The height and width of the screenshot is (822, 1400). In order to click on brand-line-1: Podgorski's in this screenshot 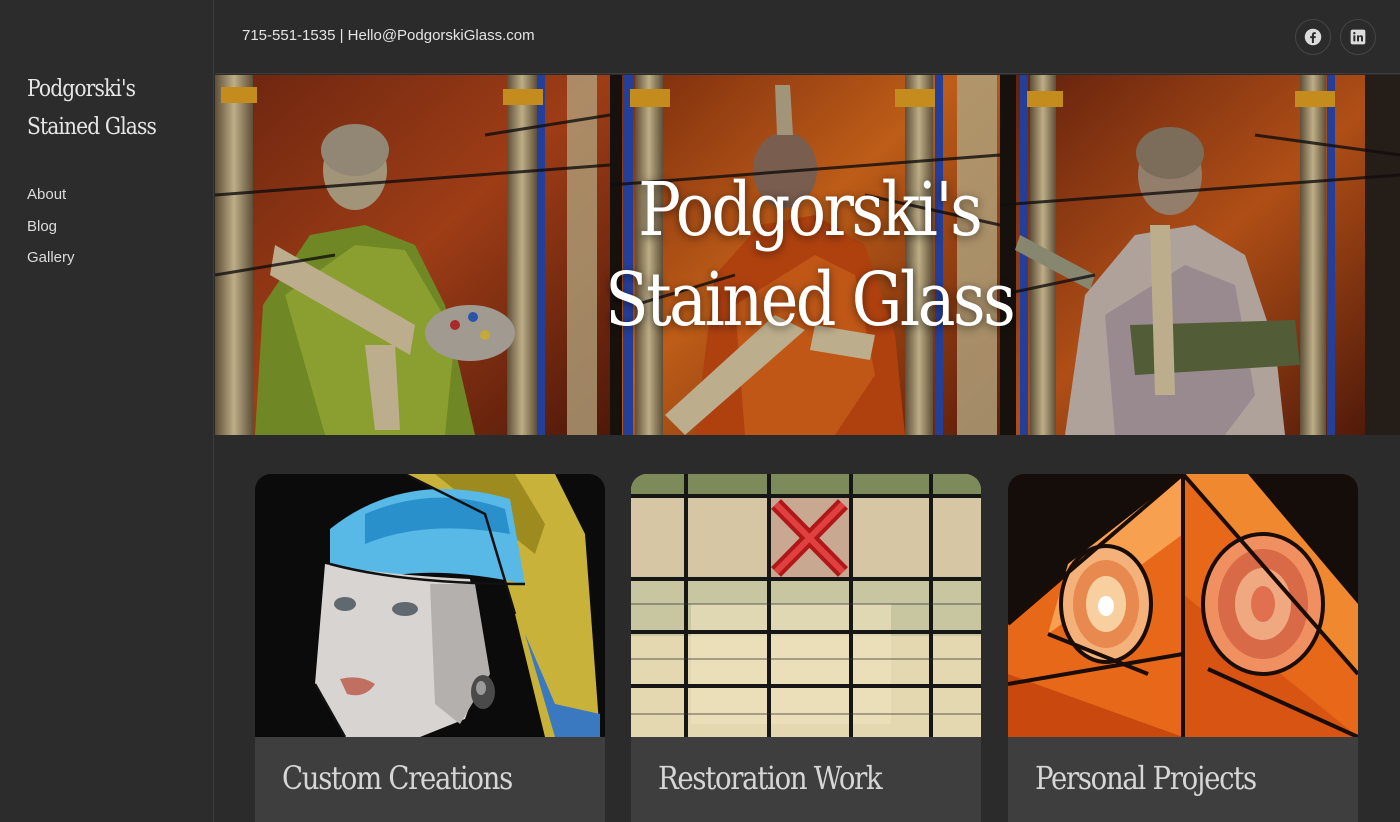, I will do `click(81, 89)`.